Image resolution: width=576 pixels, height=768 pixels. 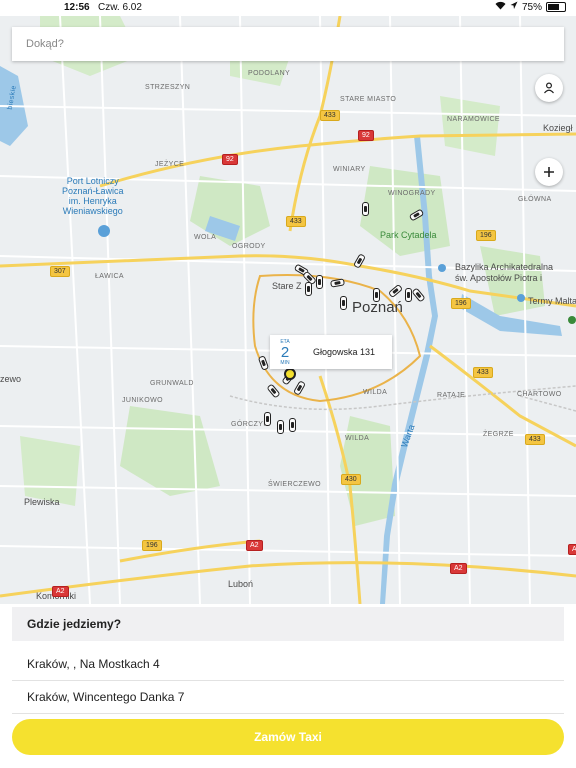 I want to click on destination-search, so click(x=288, y=44).